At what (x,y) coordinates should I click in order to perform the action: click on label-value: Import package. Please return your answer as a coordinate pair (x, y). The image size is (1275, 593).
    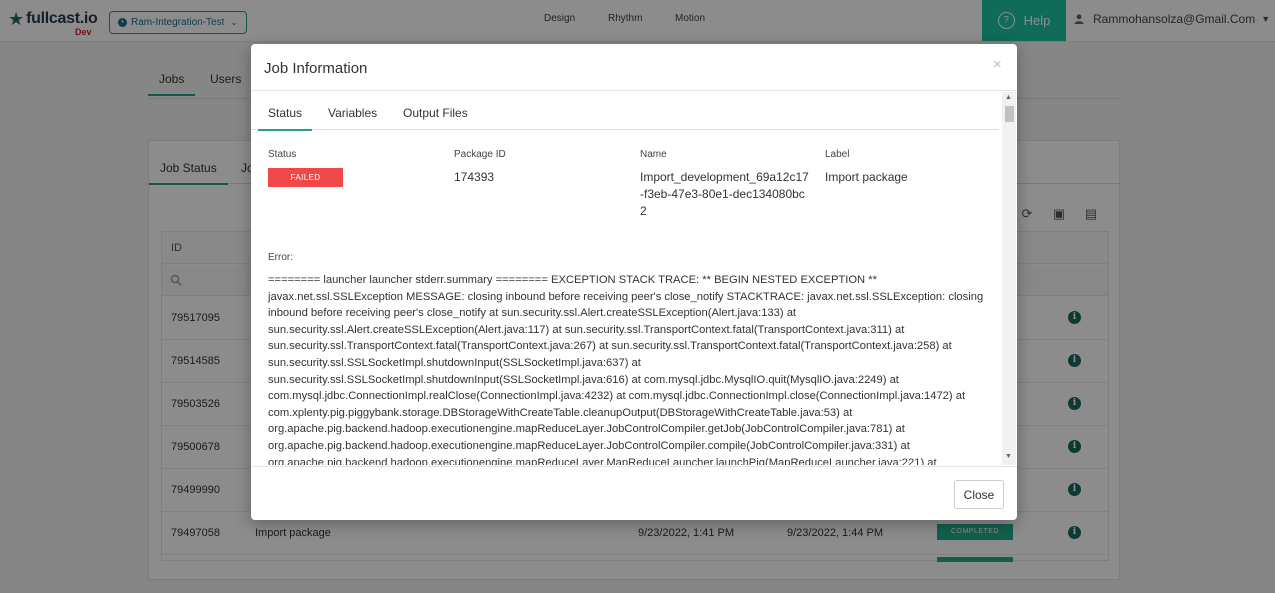
    Looking at the image, I should click on (866, 177).